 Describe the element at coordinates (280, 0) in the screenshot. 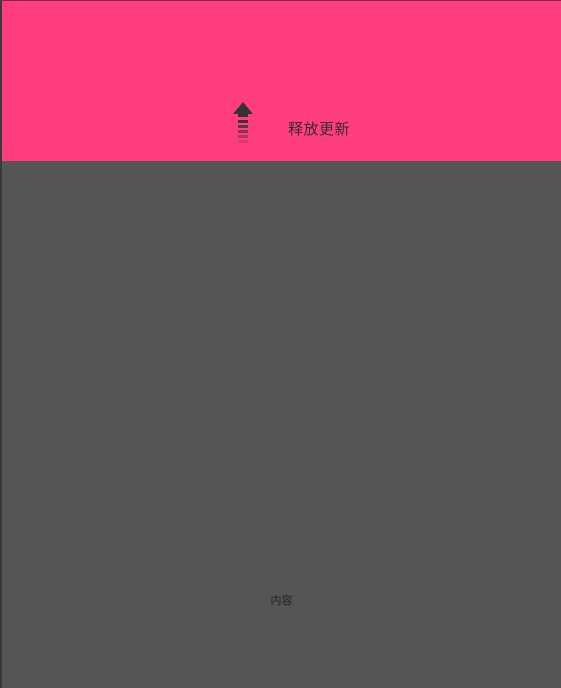

I see `top-edge-divider` at that location.